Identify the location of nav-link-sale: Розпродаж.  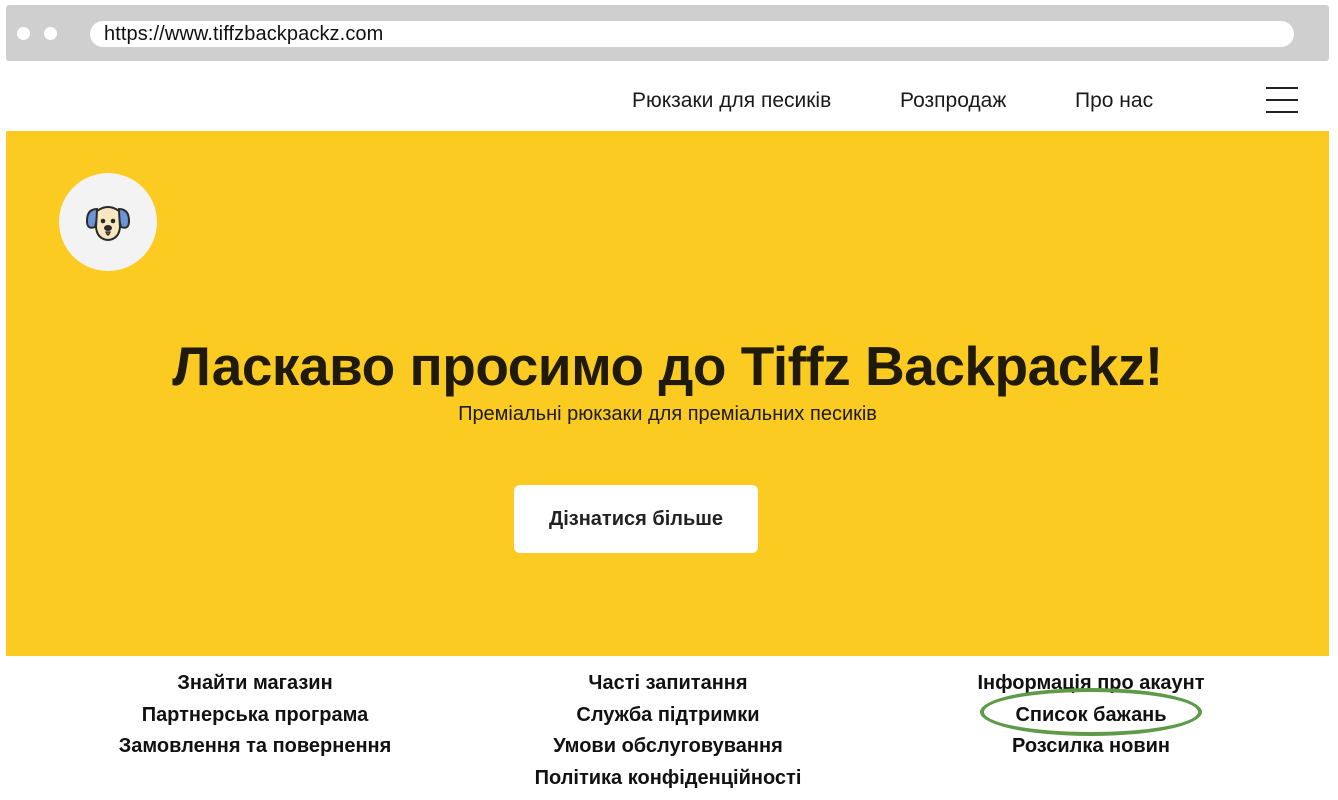
(953, 101).